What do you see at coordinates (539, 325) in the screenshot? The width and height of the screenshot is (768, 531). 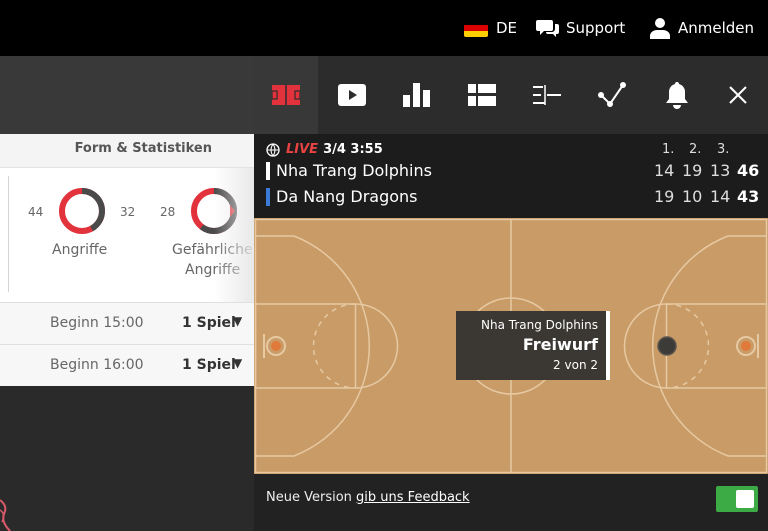 I see `event-team: Nha Trang Dolphins` at bounding box center [539, 325].